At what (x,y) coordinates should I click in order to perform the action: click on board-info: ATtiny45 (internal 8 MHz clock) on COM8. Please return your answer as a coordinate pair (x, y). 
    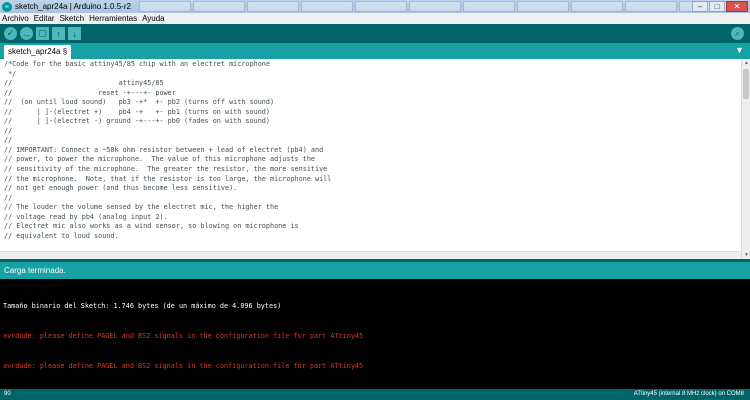
    Looking at the image, I should click on (688, 394).